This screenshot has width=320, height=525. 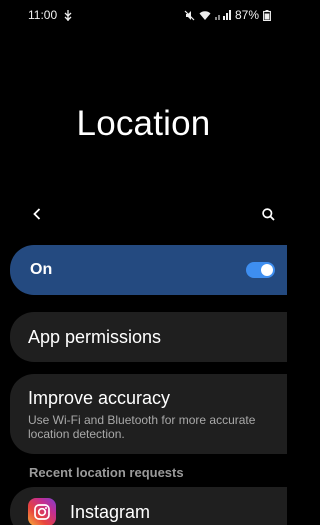 I want to click on mute-icon, so click(x=189, y=15).